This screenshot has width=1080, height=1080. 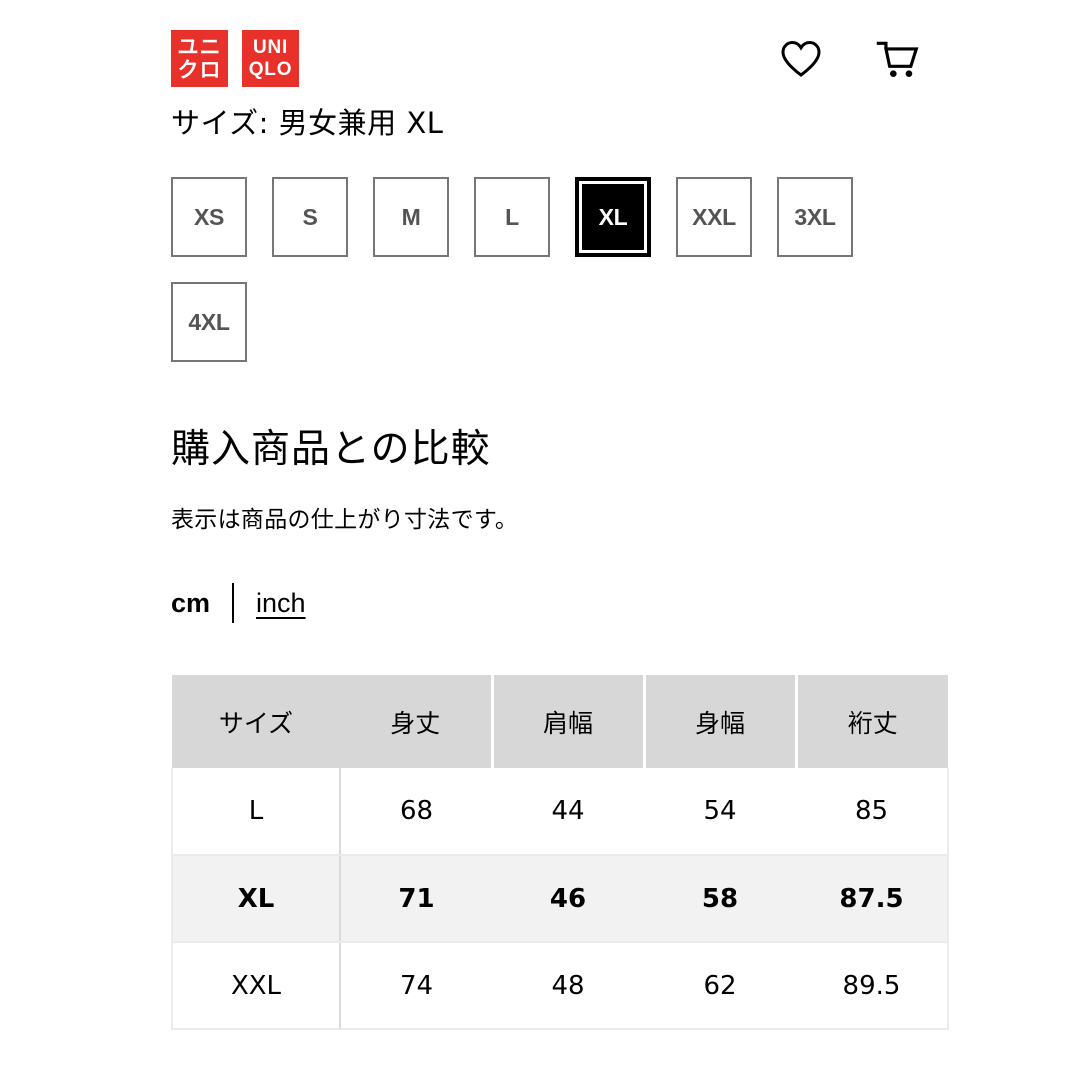 What do you see at coordinates (199, 46) in the screenshot?
I see `logo-jp-line1: ユニ` at bounding box center [199, 46].